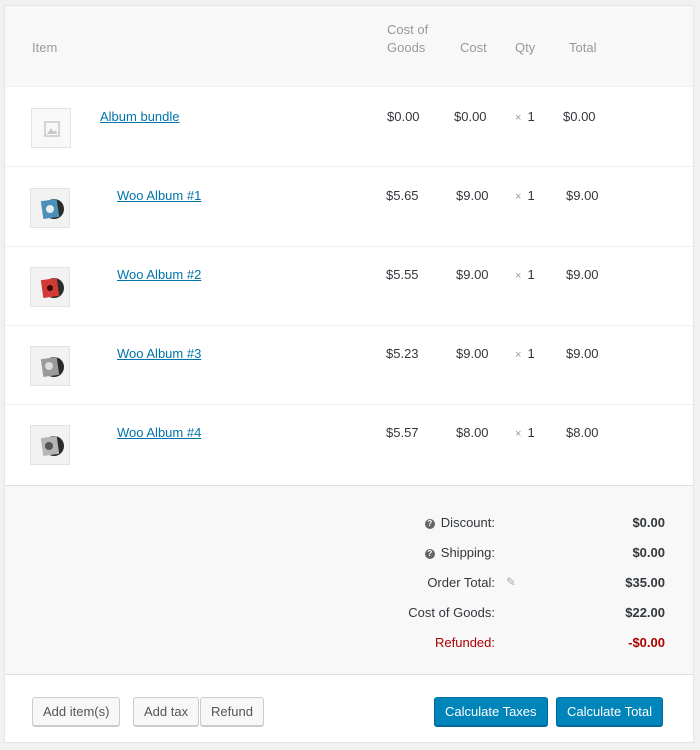 The image size is (700, 750). Describe the element at coordinates (412, 39) in the screenshot. I see `column-header-cost-of-goods: Cost of Goods` at that location.